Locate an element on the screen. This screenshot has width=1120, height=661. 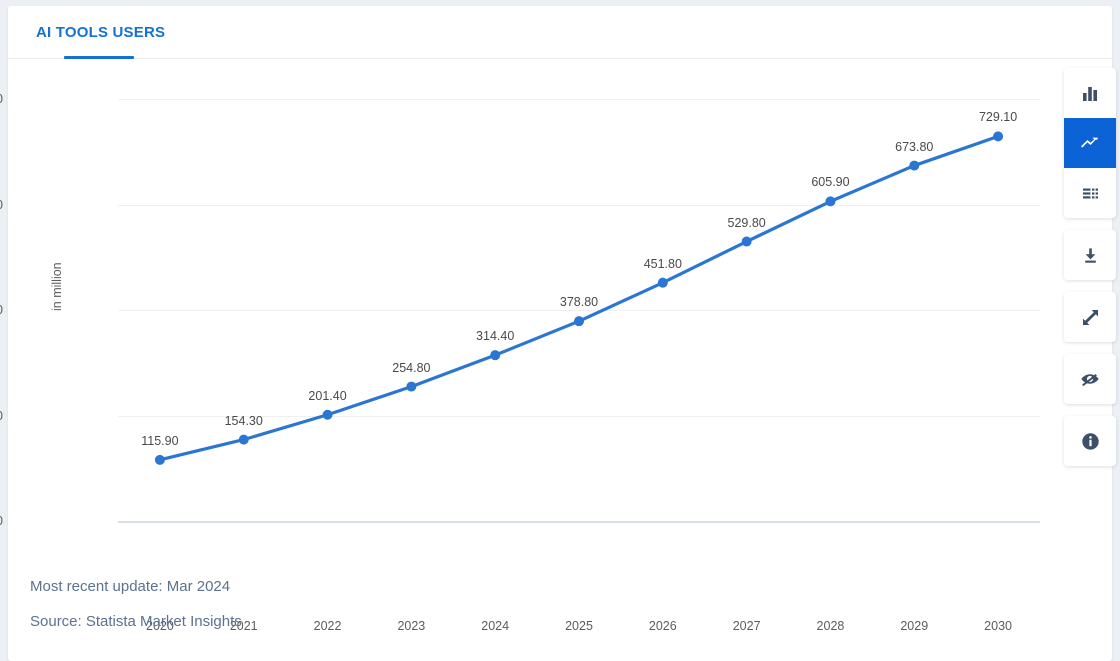
download-button is located at coordinates (1090, 255).